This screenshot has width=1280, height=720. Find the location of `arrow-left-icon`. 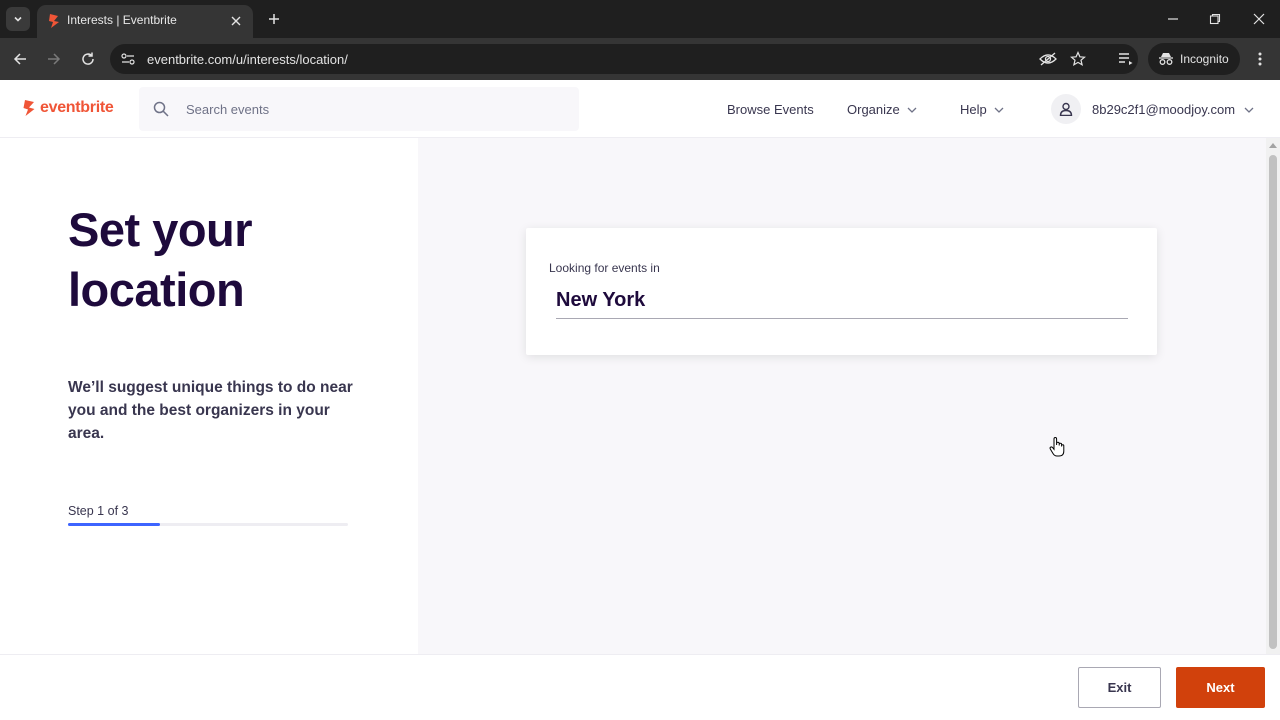

arrow-left-icon is located at coordinates (19, 59).